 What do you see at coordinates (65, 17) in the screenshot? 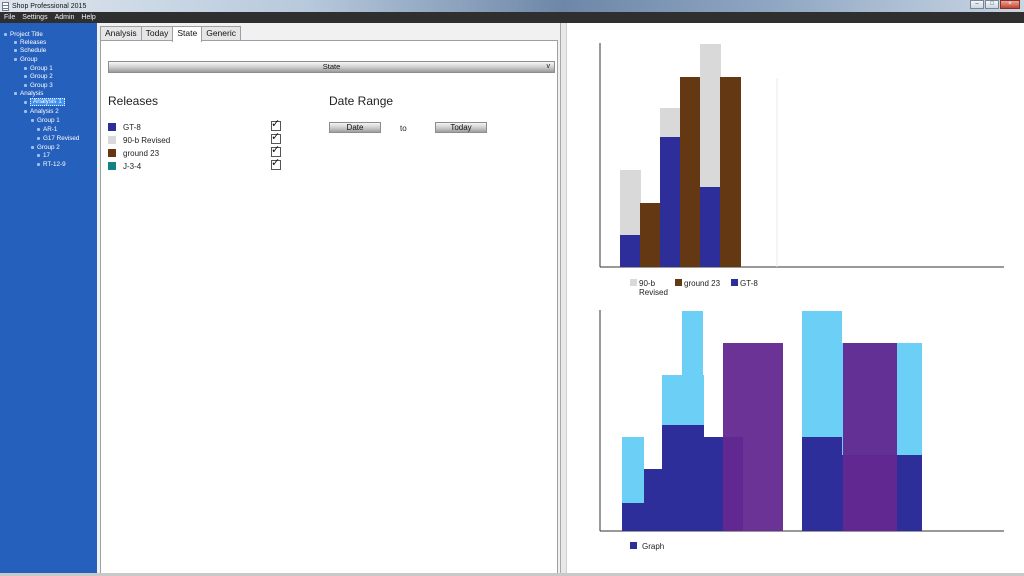
I see `menu-admin: Admin` at bounding box center [65, 17].